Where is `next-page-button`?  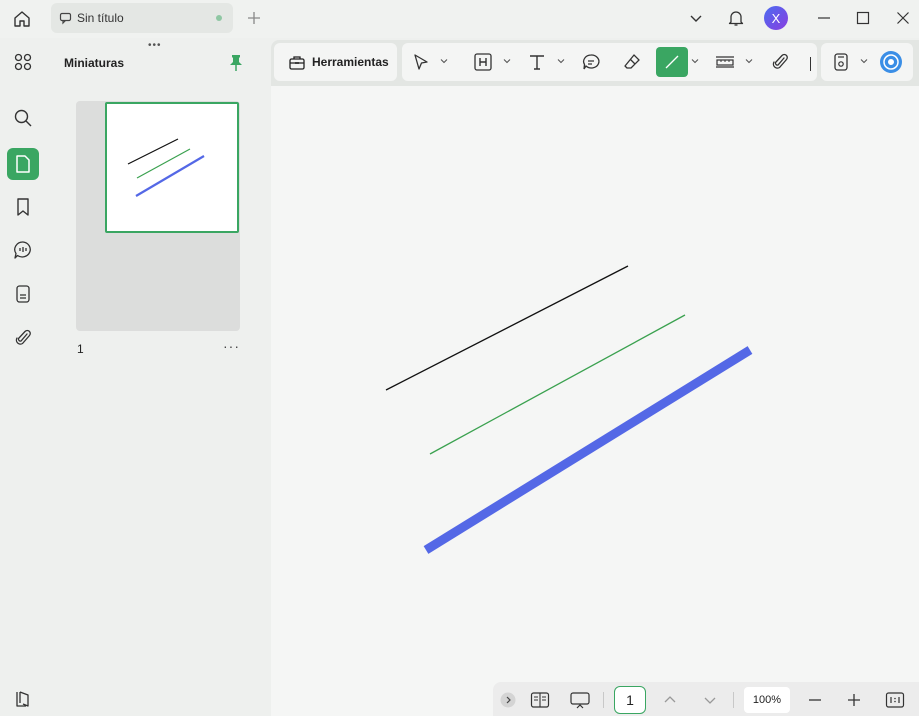 next-page-button is located at coordinates (710, 700).